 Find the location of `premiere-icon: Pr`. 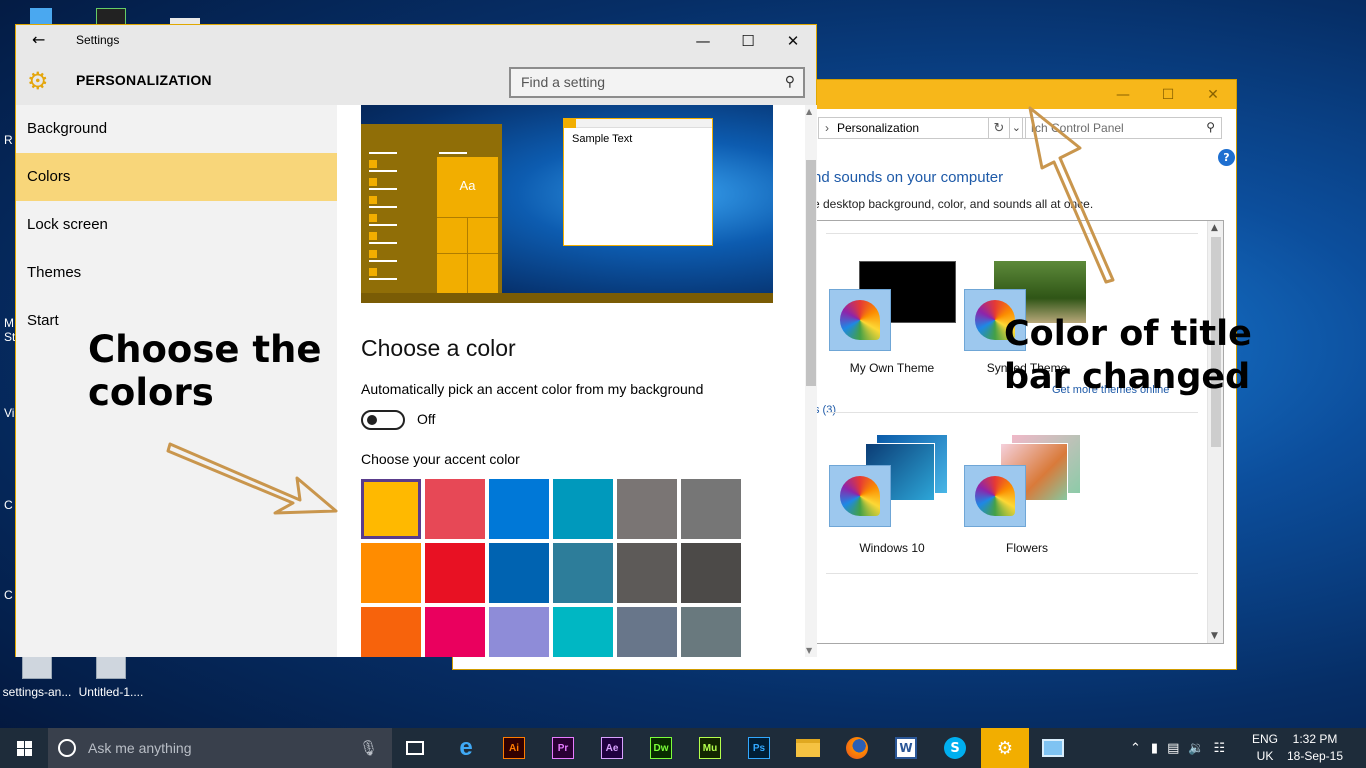

premiere-icon: Pr is located at coordinates (563, 748).